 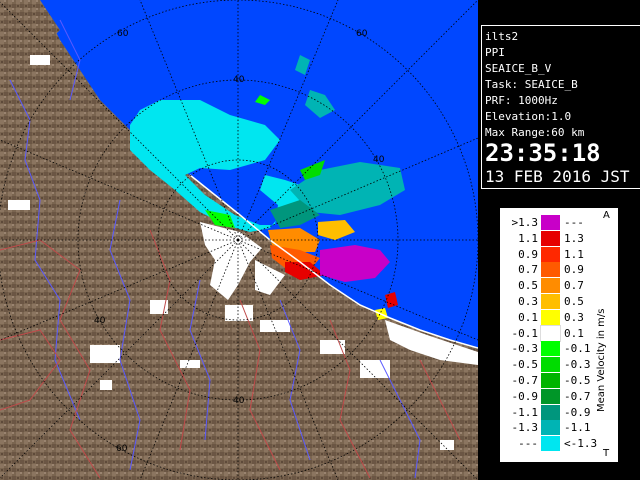 I want to click on legend-upper-value: <-1.3, so click(x=581, y=444).